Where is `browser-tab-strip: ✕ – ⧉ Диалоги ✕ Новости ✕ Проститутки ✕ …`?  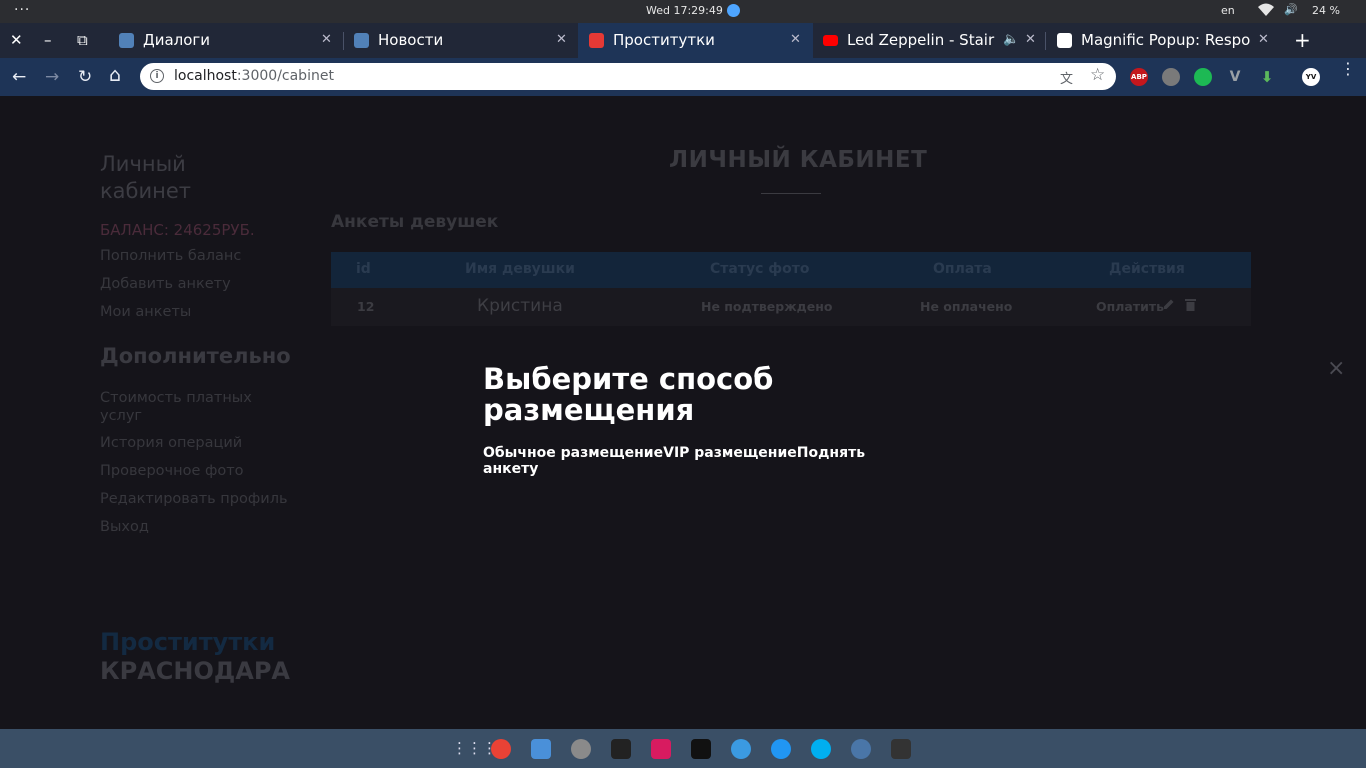 browser-tab-strip: ✕ – ⧉ Диалоги ✕ Новости ✕ Проститутки ✕ … is located at coordinates (683, 40).